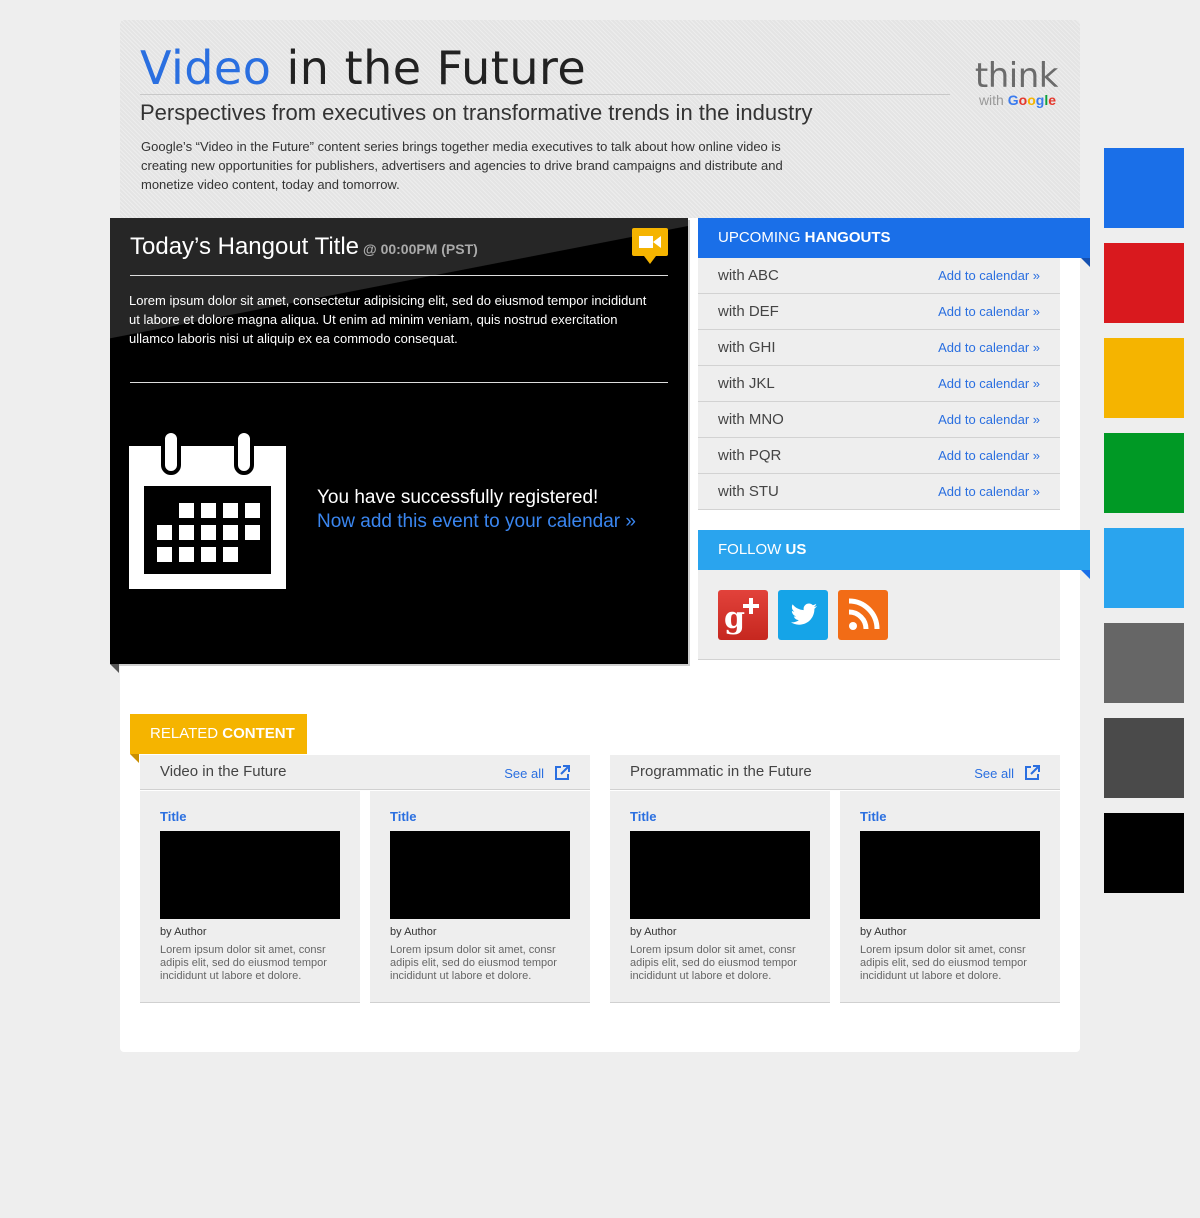 The width and height of the screenshot is (1200, 1218). I want to click on color-swatch-yellow, so click(1144, 378).